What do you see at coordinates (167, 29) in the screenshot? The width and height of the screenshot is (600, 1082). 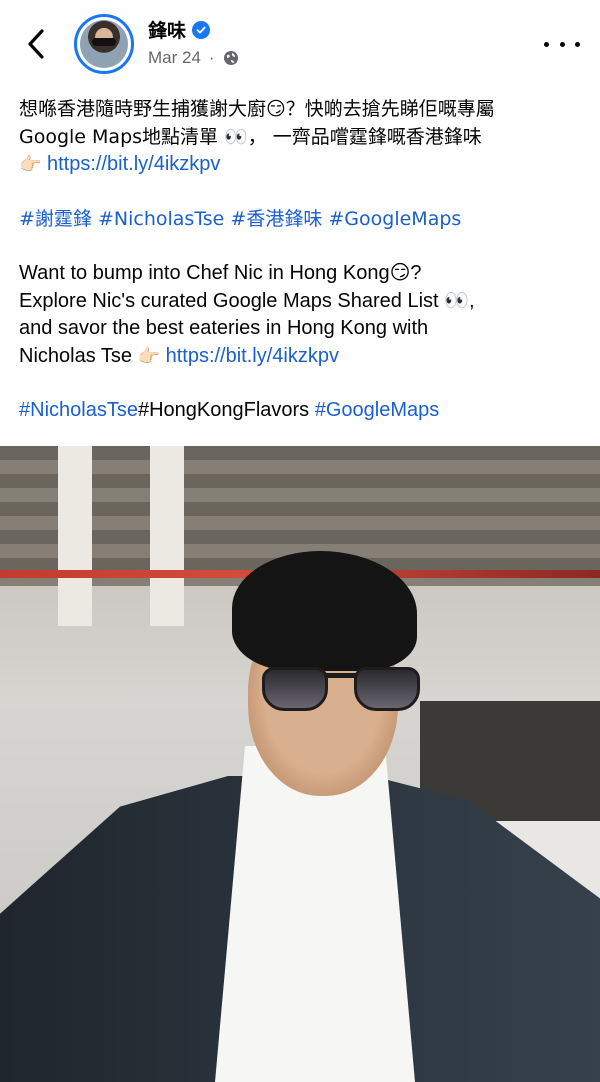 I see `page-name: 鋒味` at bounding box center [167, 29].